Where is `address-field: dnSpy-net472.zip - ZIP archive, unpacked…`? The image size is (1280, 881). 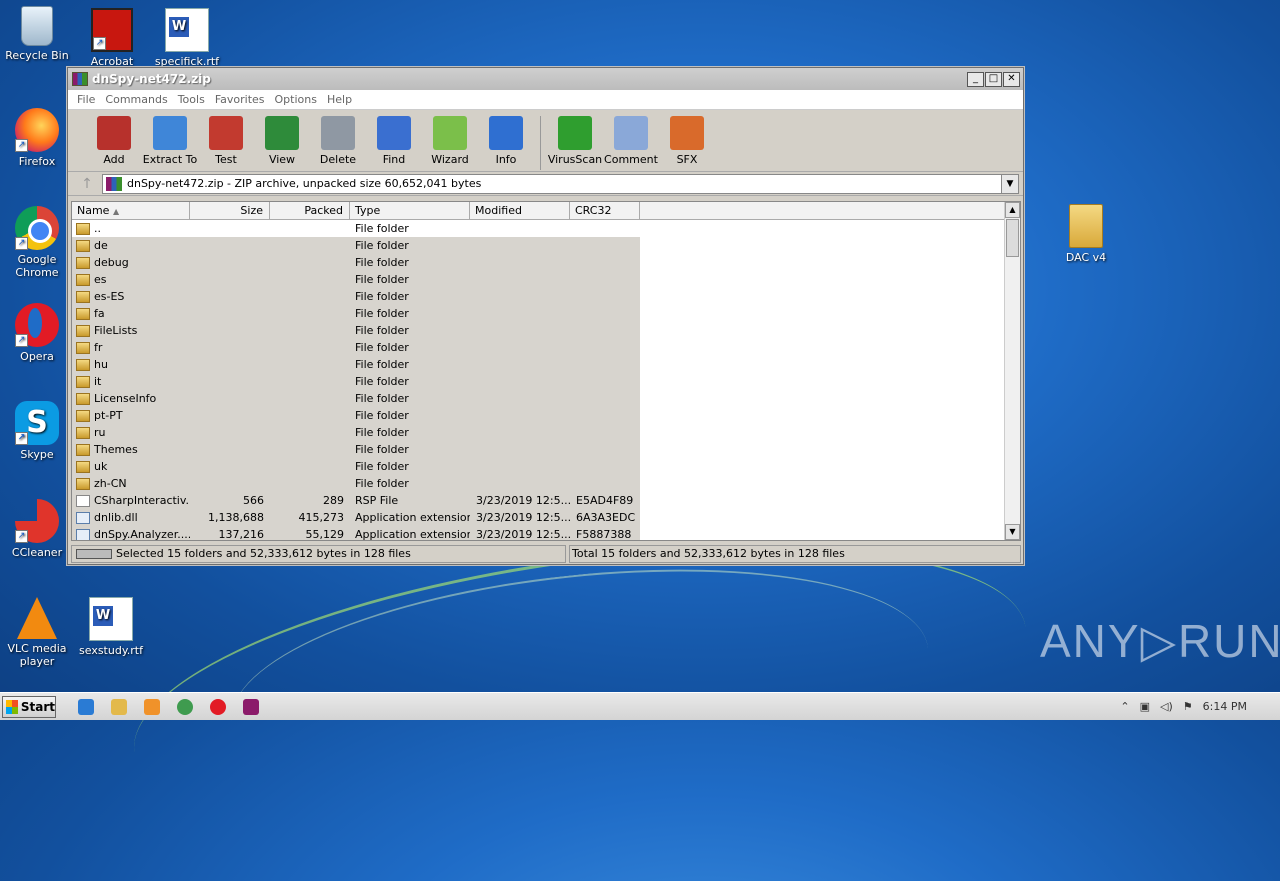
address-field: dnSpy-net472.zip - ZIP archive, unpacked… is located at coordinates (560, 183).